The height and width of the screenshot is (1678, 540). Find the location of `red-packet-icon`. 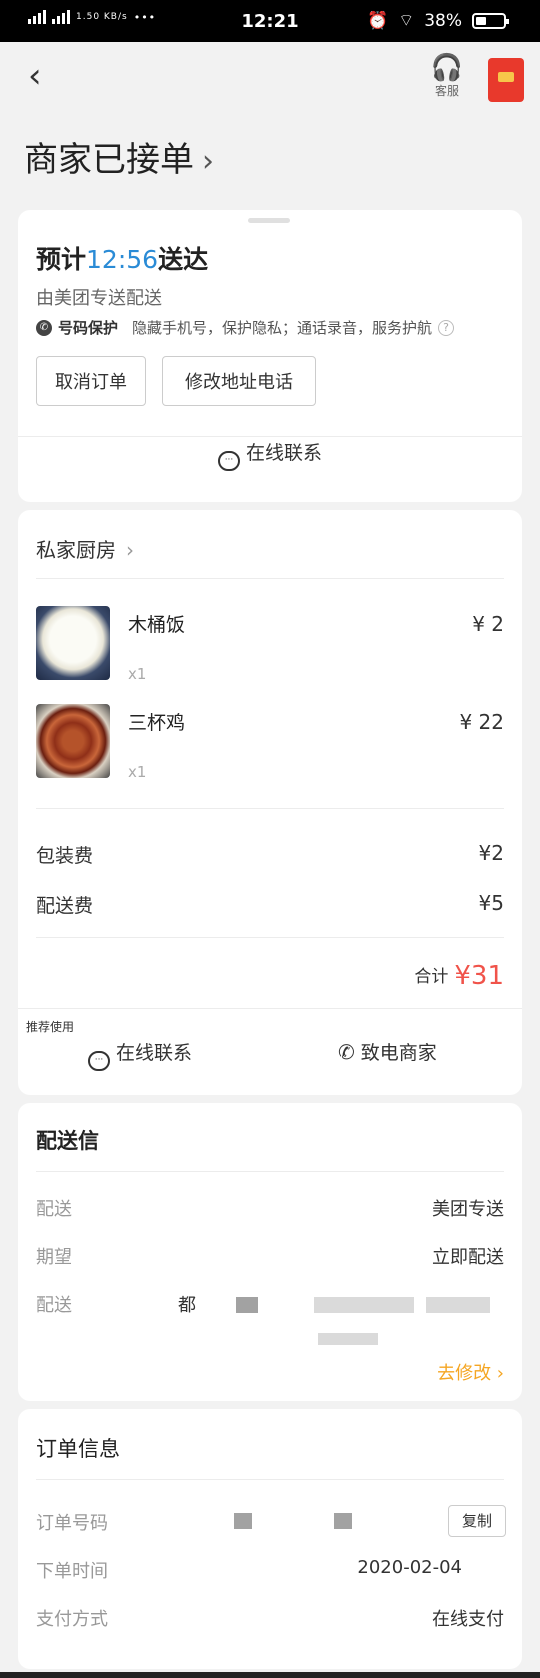

red-packet-icon is located at coordinates (506, 80).